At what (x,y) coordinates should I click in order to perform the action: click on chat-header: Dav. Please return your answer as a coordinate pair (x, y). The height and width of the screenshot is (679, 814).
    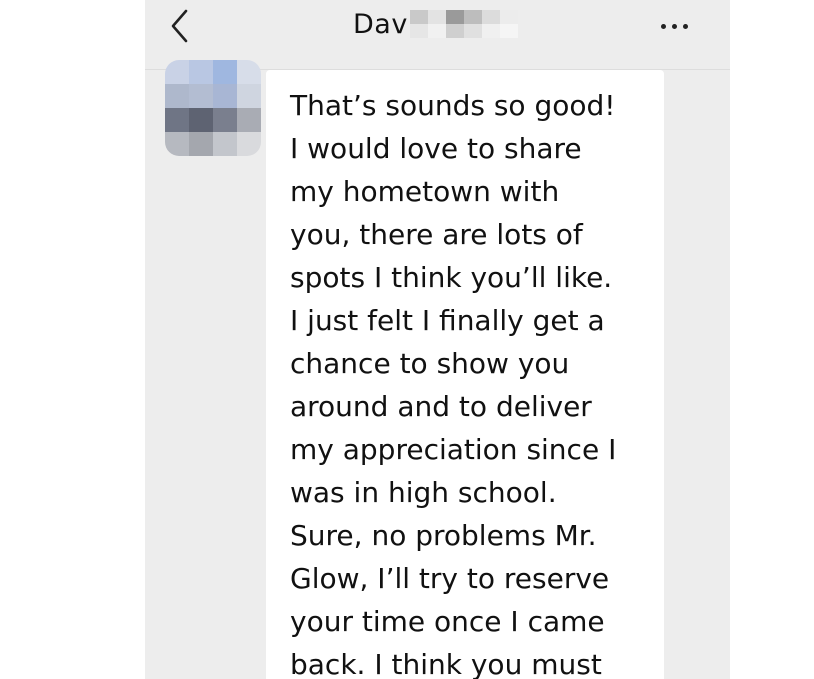
    Looking at the image, I should click on (437, 26).